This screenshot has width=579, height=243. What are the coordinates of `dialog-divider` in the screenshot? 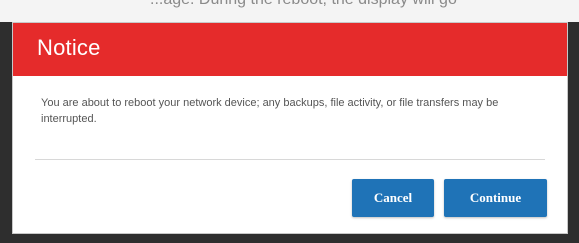 It's located at (290, 159).